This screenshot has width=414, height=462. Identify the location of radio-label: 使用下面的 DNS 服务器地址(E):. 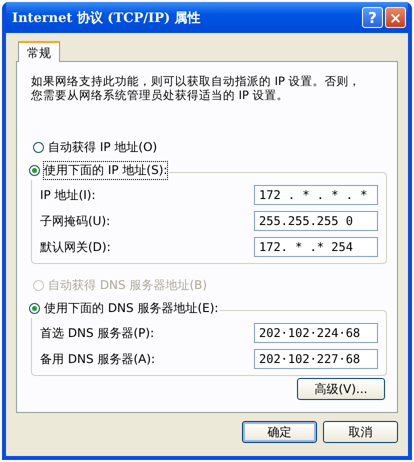
(131, 308).